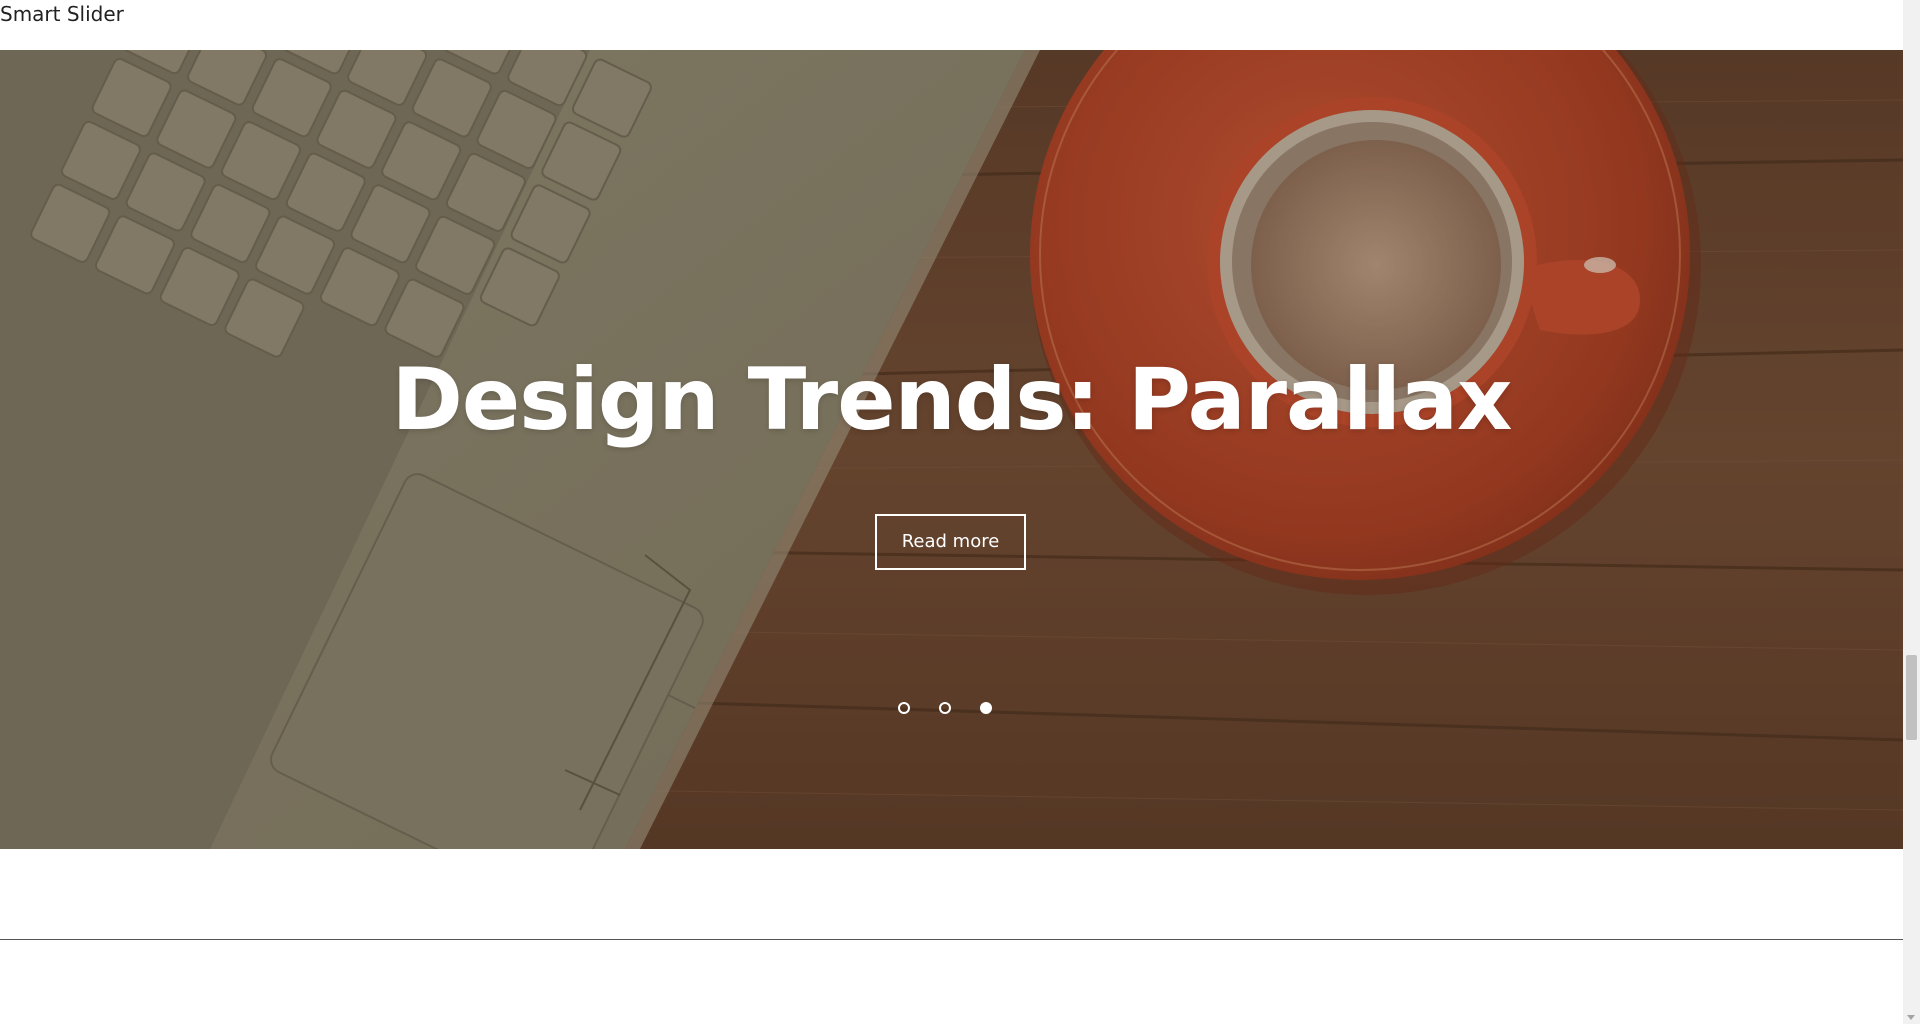 This screenshot has width=1920, height=1024. Describe the element at coordinates (904, 708) in the screenshot. I see `slide-1-dot` at that location.